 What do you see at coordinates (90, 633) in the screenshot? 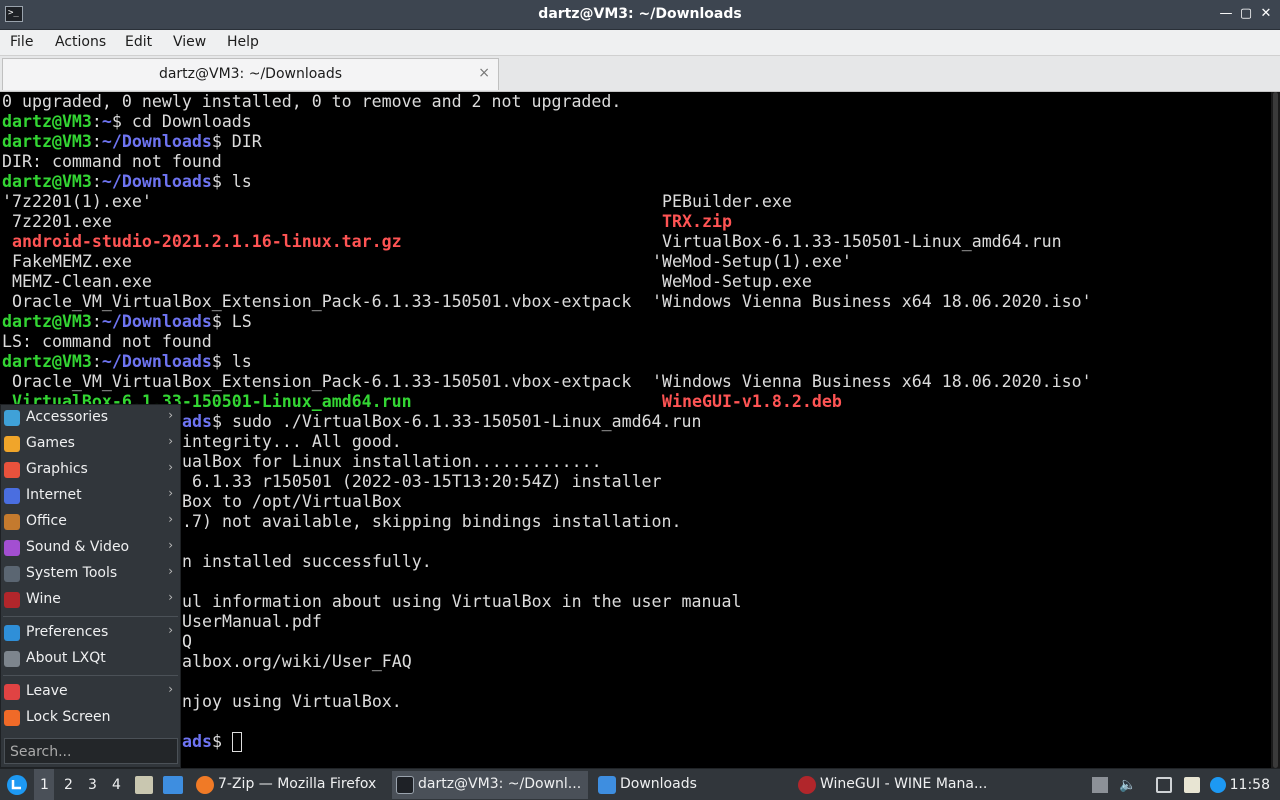
I see `menu-item-preferences: Preferences ›` at bounding box center [90, 633].